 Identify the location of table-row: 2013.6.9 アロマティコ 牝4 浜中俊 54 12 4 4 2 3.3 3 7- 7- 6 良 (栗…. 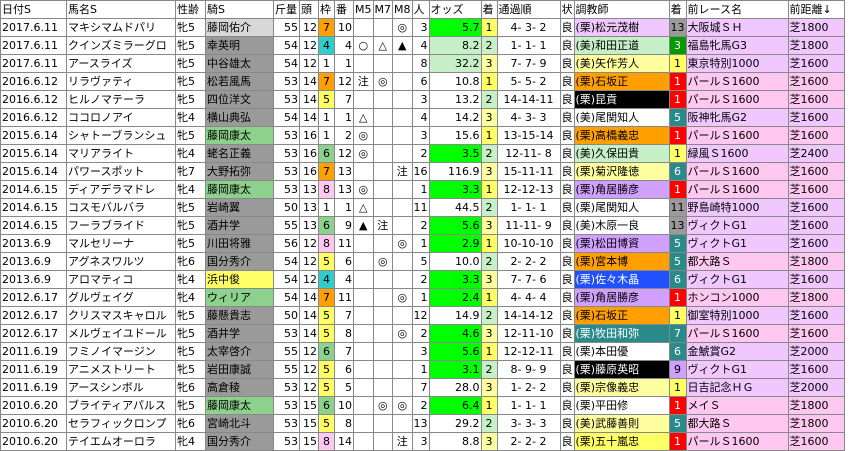
(422, 279).